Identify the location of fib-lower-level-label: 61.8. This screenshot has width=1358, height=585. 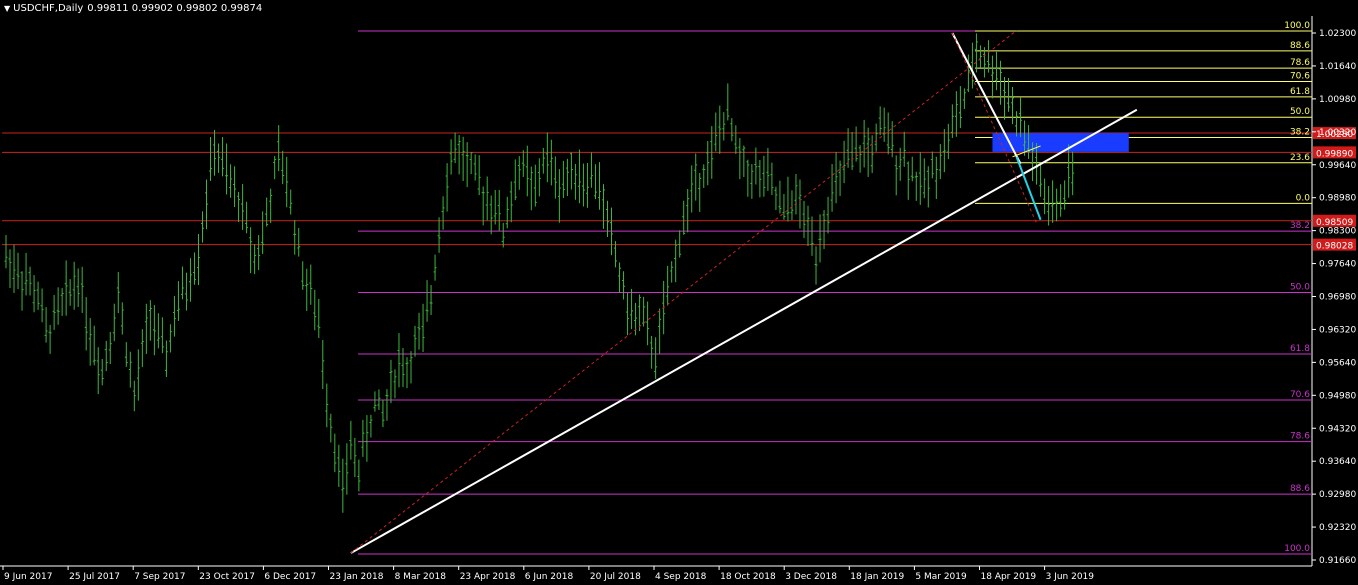
(1300, 349).